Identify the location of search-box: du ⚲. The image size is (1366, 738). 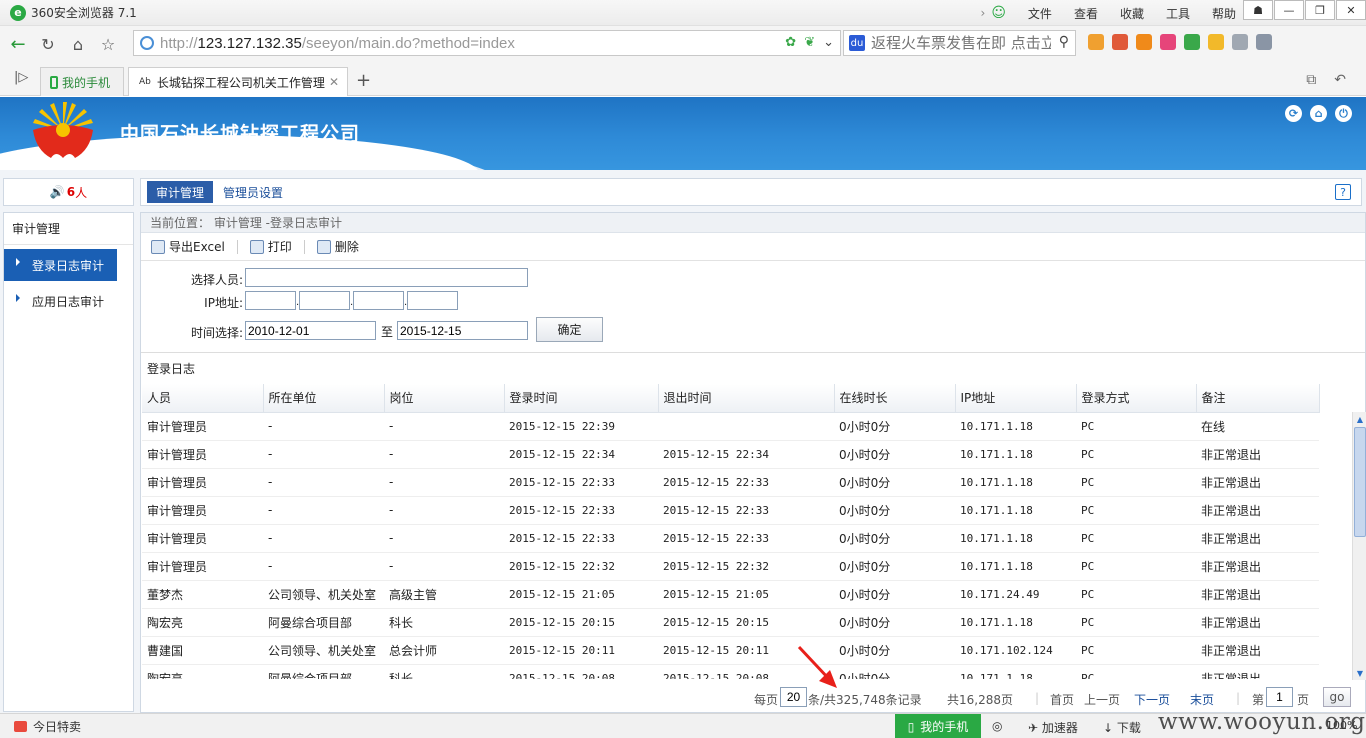
(959, 43).